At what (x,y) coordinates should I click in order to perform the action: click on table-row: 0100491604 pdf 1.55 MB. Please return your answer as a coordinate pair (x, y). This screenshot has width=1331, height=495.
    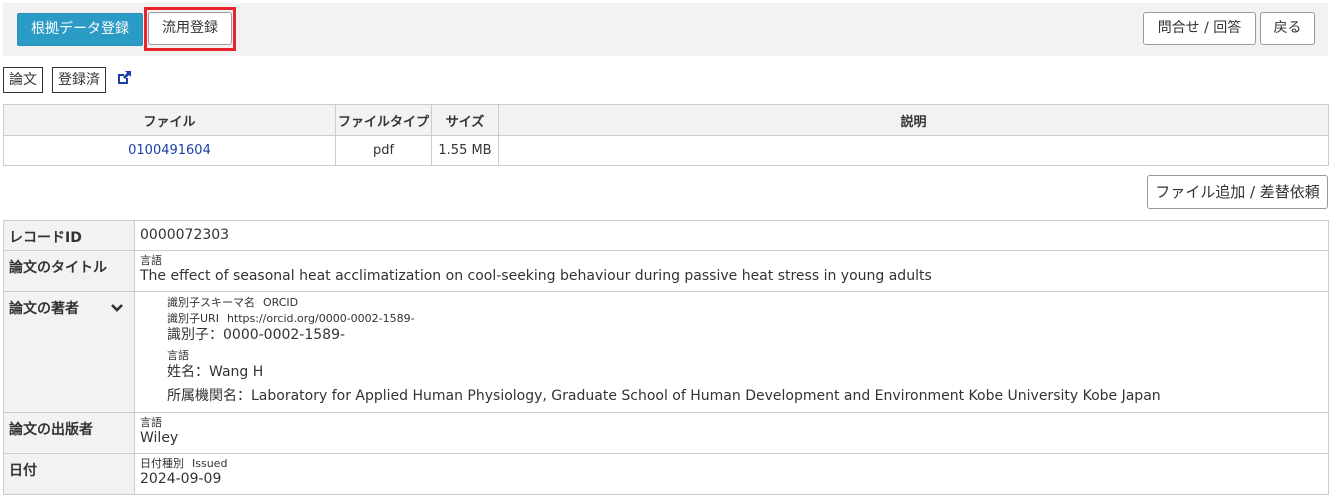
    Looking at the image, I should click on (666, 150).